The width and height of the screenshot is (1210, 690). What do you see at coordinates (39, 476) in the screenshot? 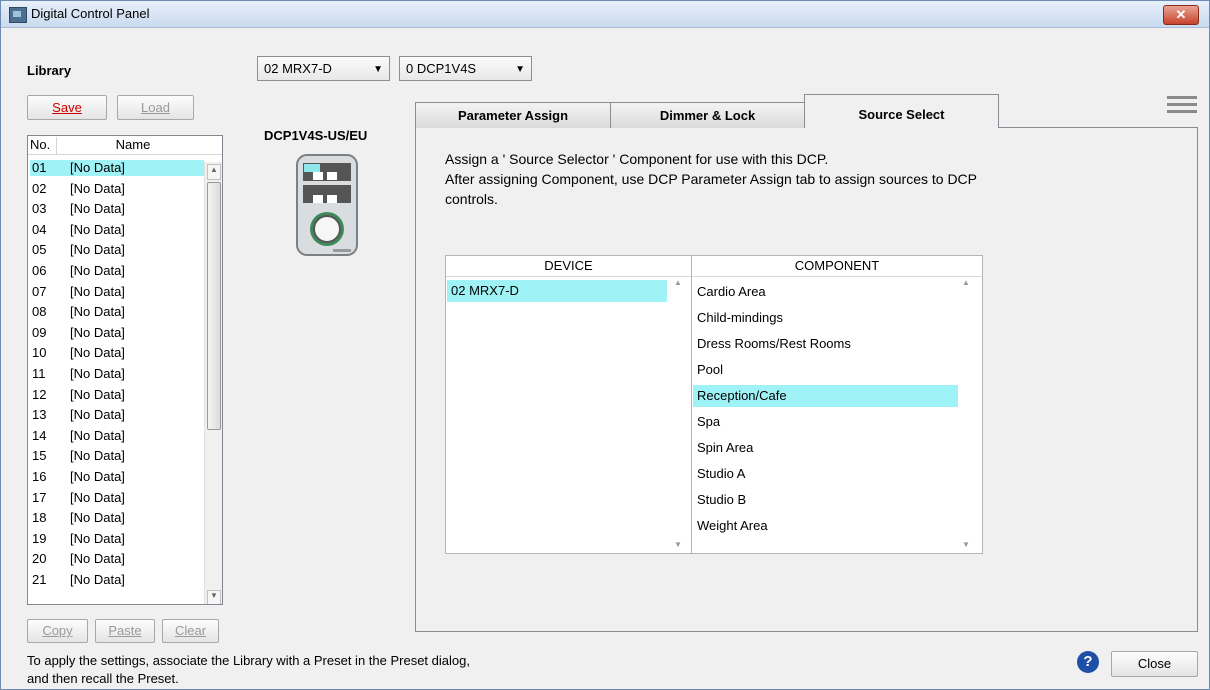
I see `library-row-number: 16` at bounding box center [39, 476].